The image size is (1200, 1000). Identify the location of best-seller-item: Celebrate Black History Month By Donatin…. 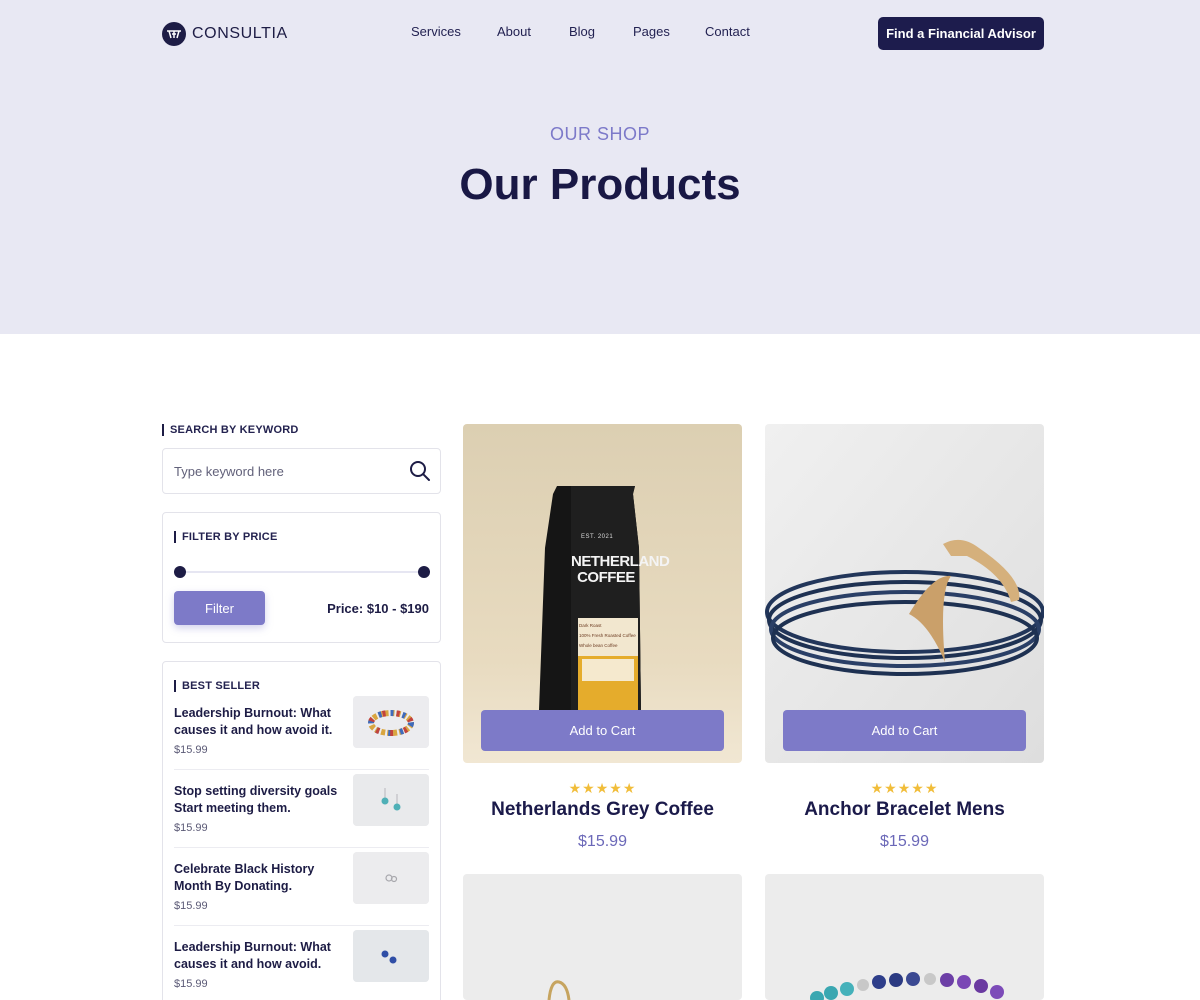
(301, 895).